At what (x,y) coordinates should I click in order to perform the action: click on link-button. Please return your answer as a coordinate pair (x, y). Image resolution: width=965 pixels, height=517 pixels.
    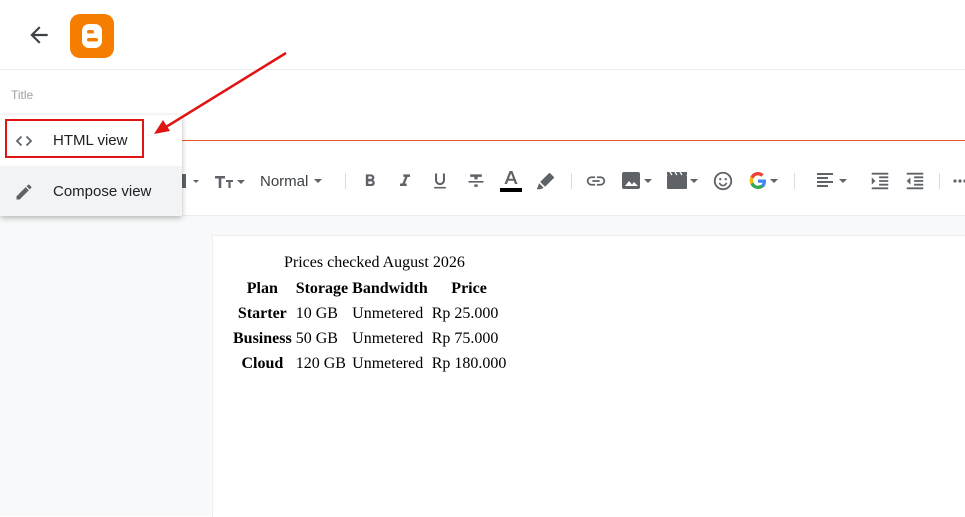
    Looking at the image, I should click on (596, 181).